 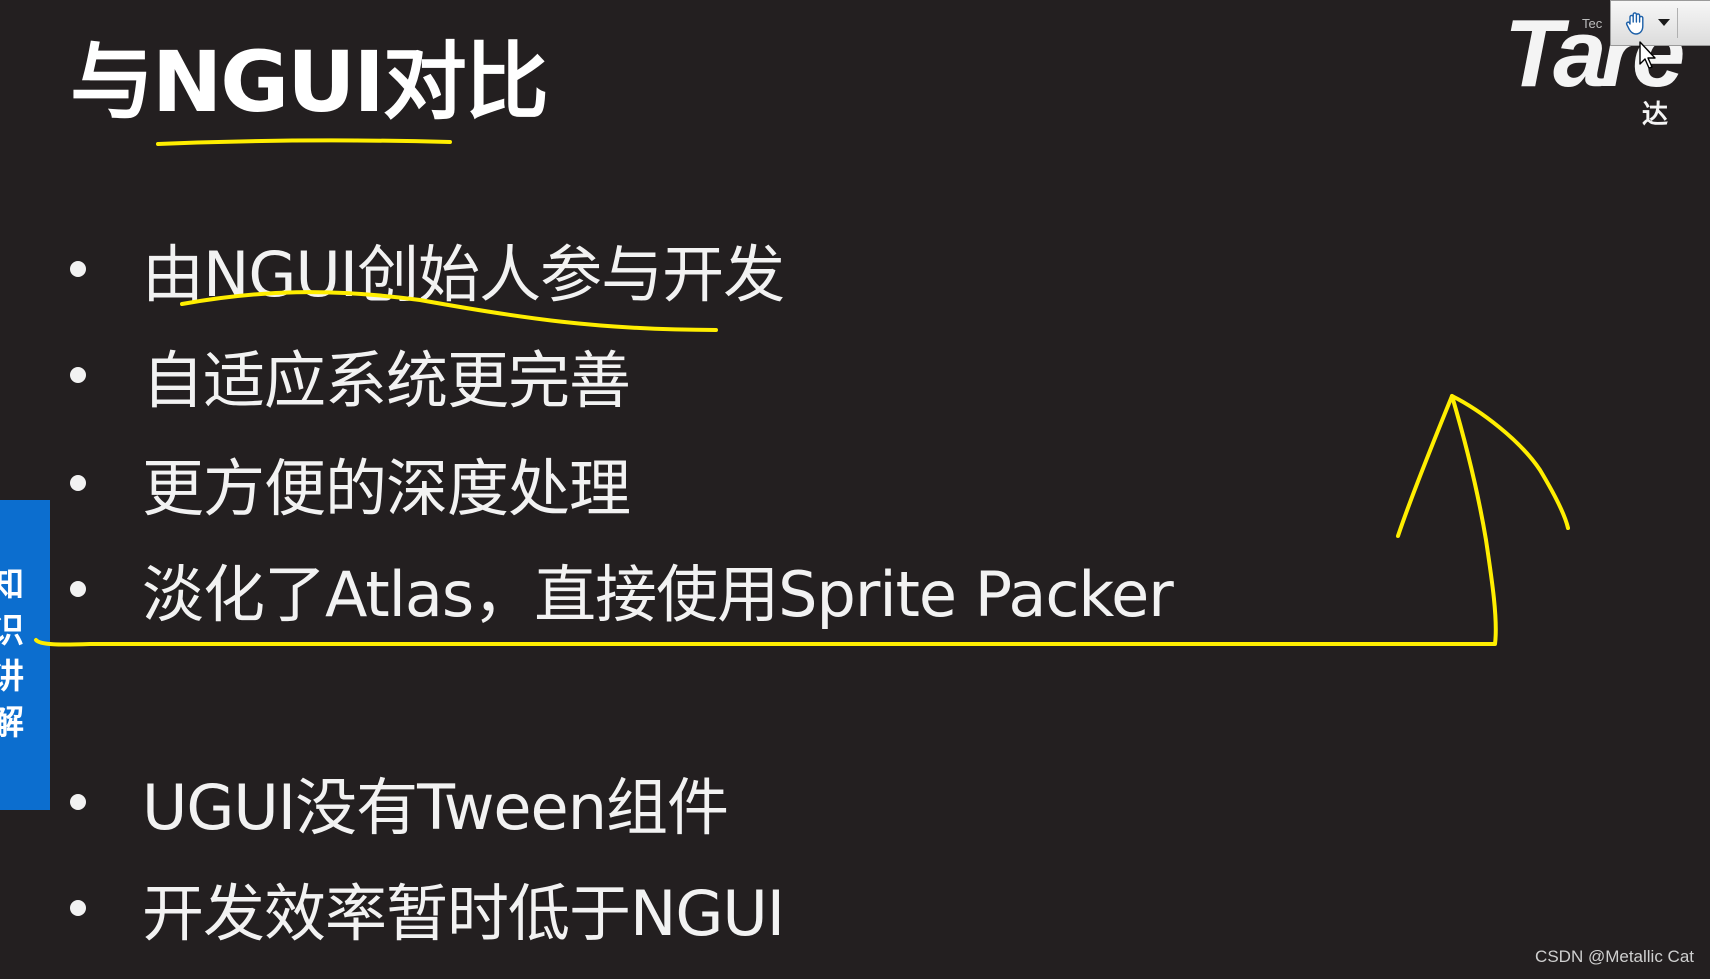 I want to click on side-tab-char: 讲, so click(x=12, y=677).